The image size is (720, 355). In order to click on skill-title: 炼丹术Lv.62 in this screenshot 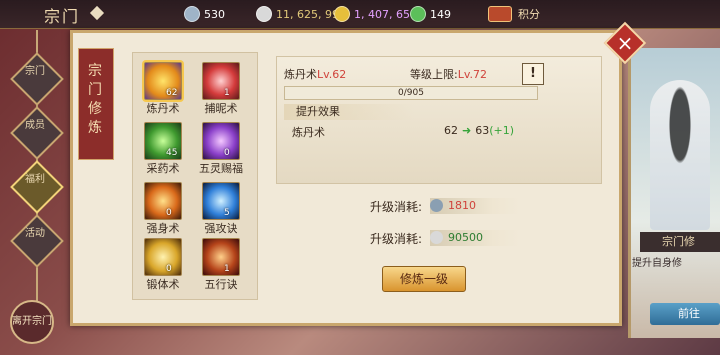, I will do `click(315, 74)`.